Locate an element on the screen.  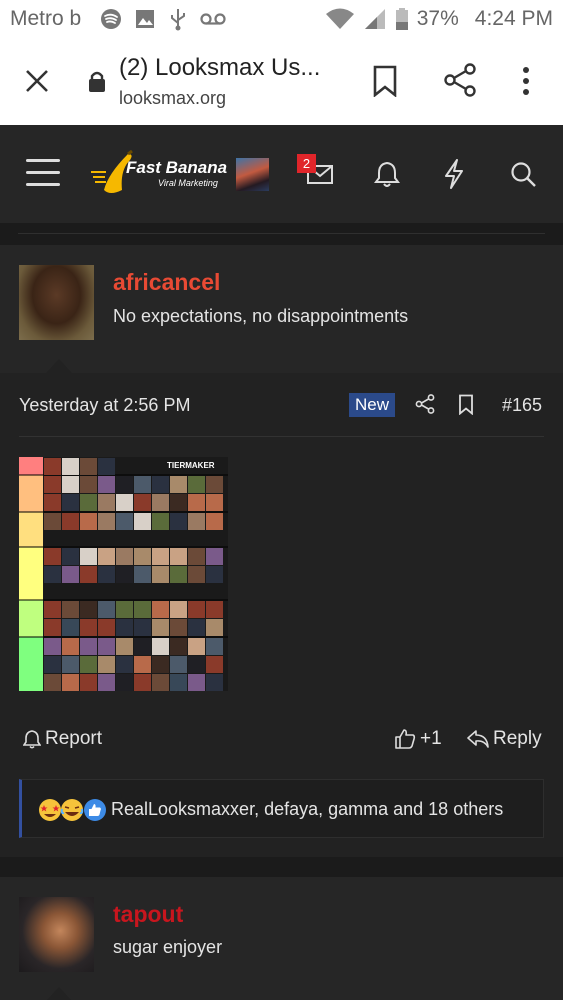
menu-icon is located at coordinates (43, 173).